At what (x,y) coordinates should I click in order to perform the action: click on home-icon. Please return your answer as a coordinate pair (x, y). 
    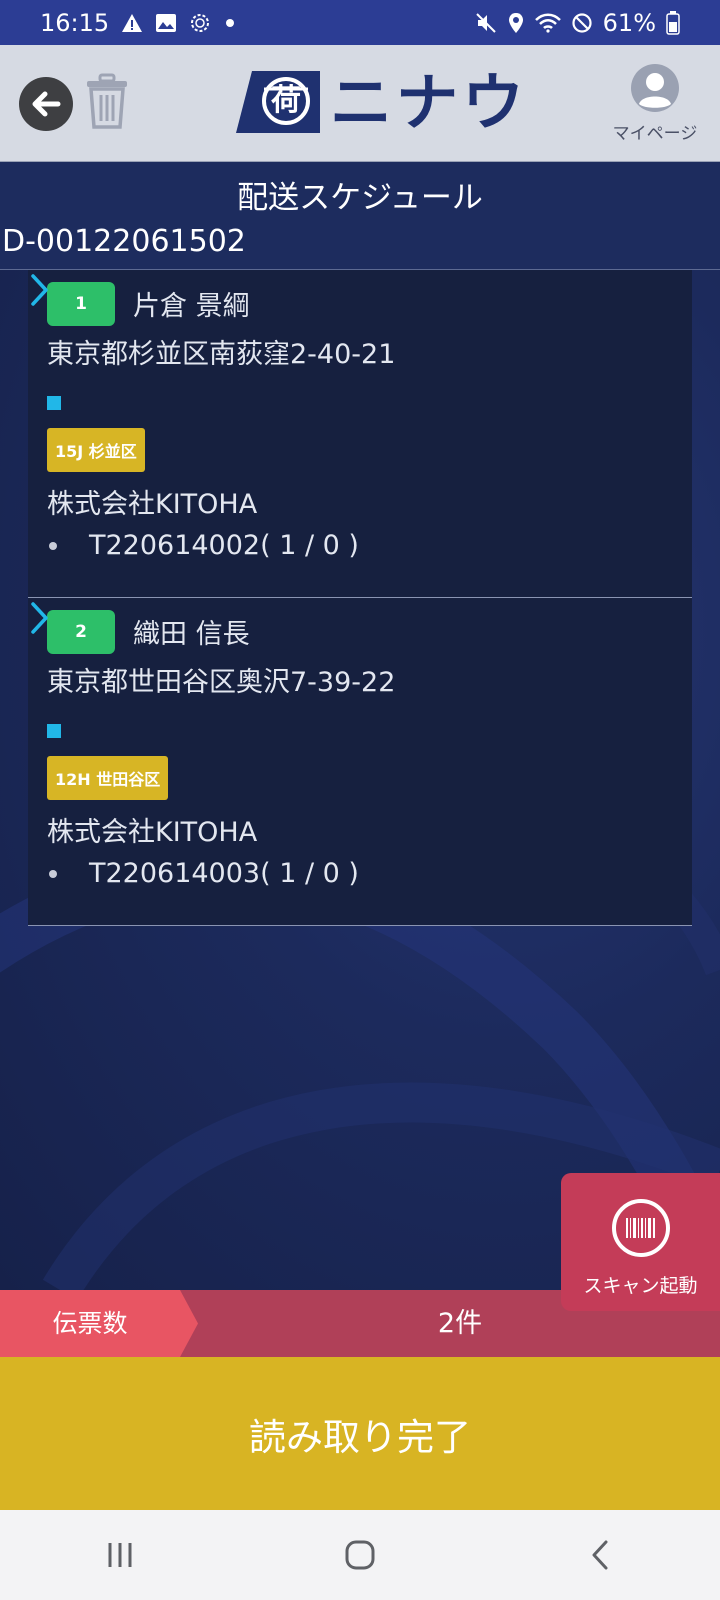
    Looking at the image, I should click on (360, 1555).